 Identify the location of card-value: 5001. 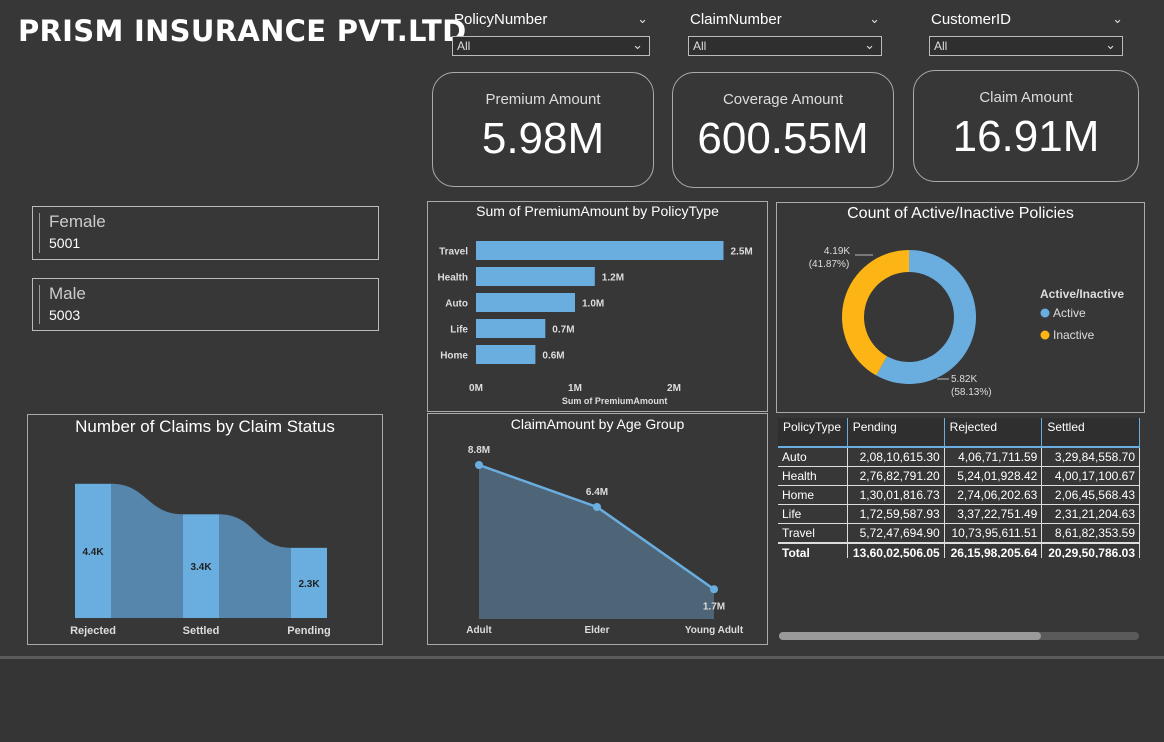
(65, 243).